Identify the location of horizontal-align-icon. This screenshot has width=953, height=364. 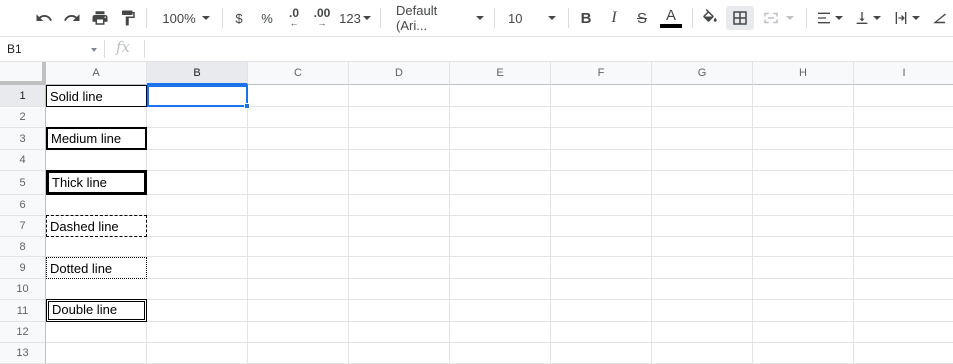
(829, 18).